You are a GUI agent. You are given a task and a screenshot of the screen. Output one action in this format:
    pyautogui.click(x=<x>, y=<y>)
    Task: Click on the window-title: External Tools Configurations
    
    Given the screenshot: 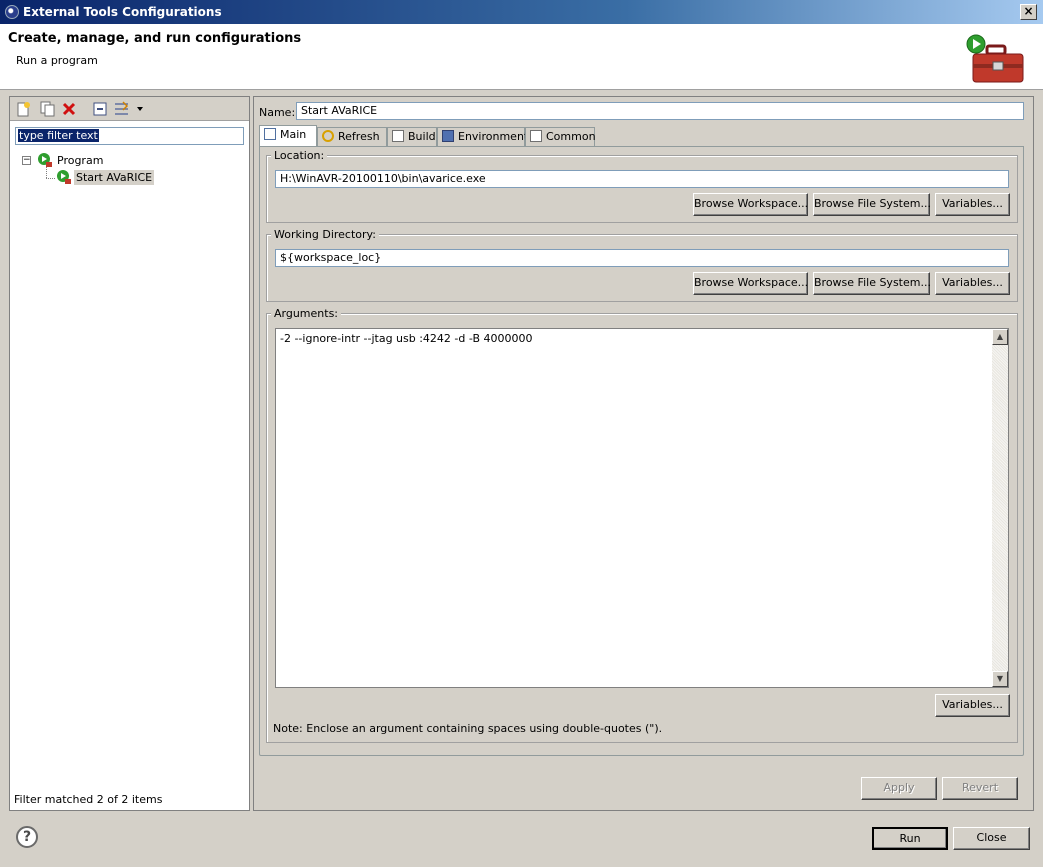 What is the action you would take?
    pyautogui.click(x=122, y=12)
    